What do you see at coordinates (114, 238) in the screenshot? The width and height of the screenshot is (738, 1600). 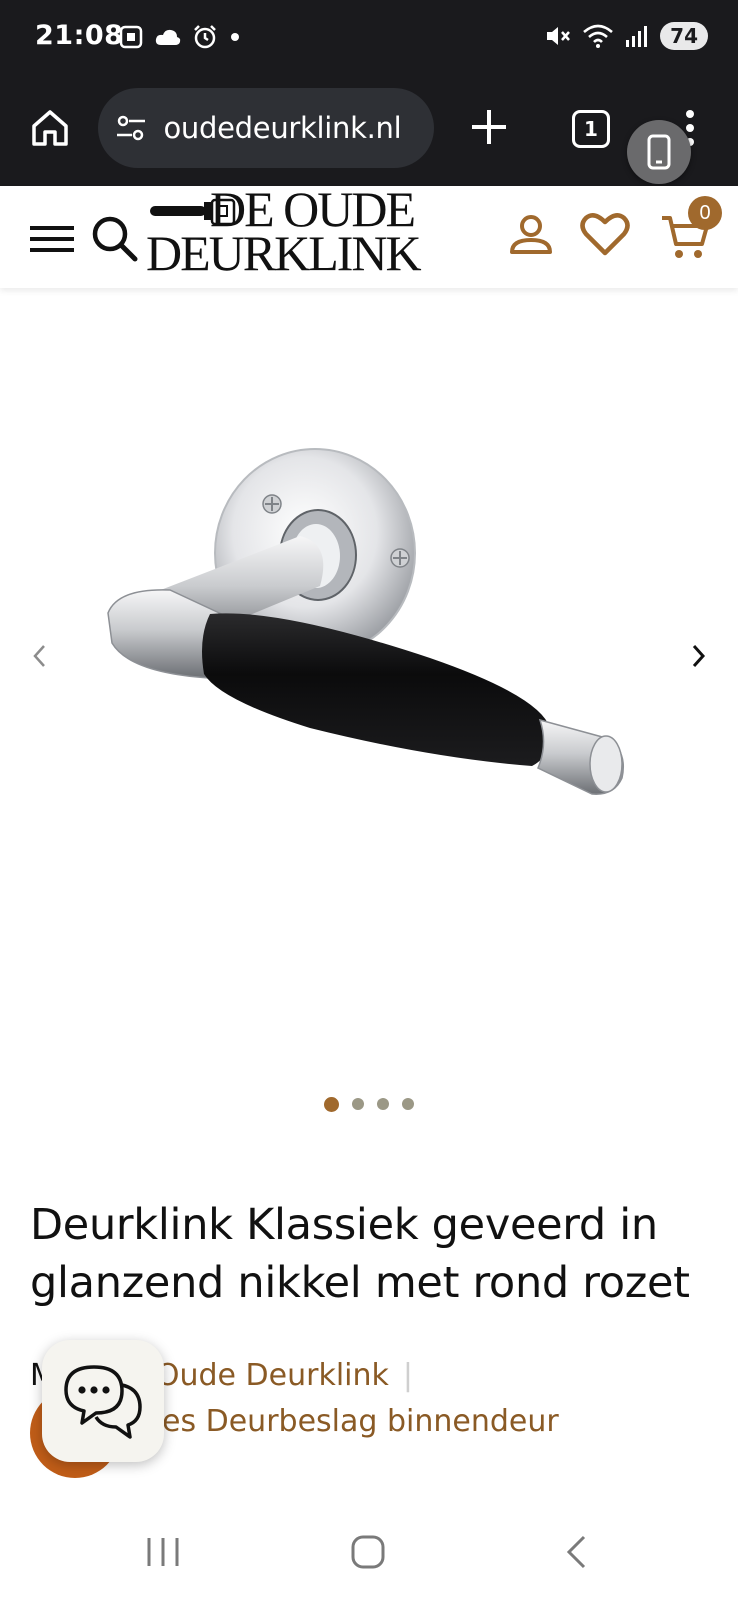 I see `search-icon` at bounding box center [114, 238].